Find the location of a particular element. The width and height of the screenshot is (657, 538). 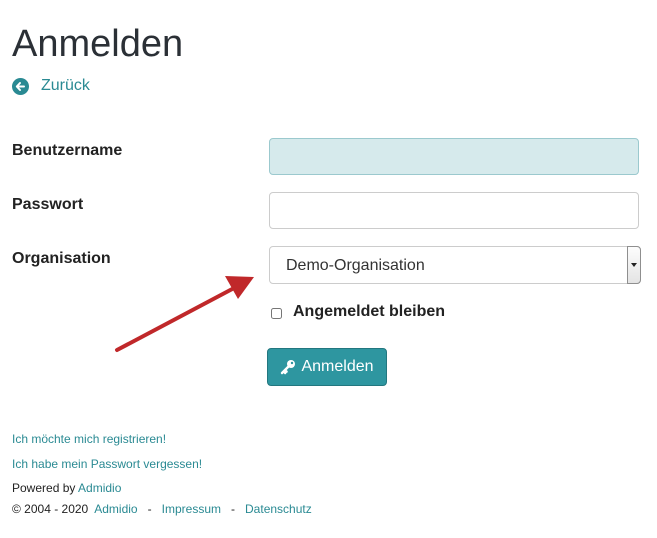

admidio-link: Admidio is located at coordinates (99, 488).